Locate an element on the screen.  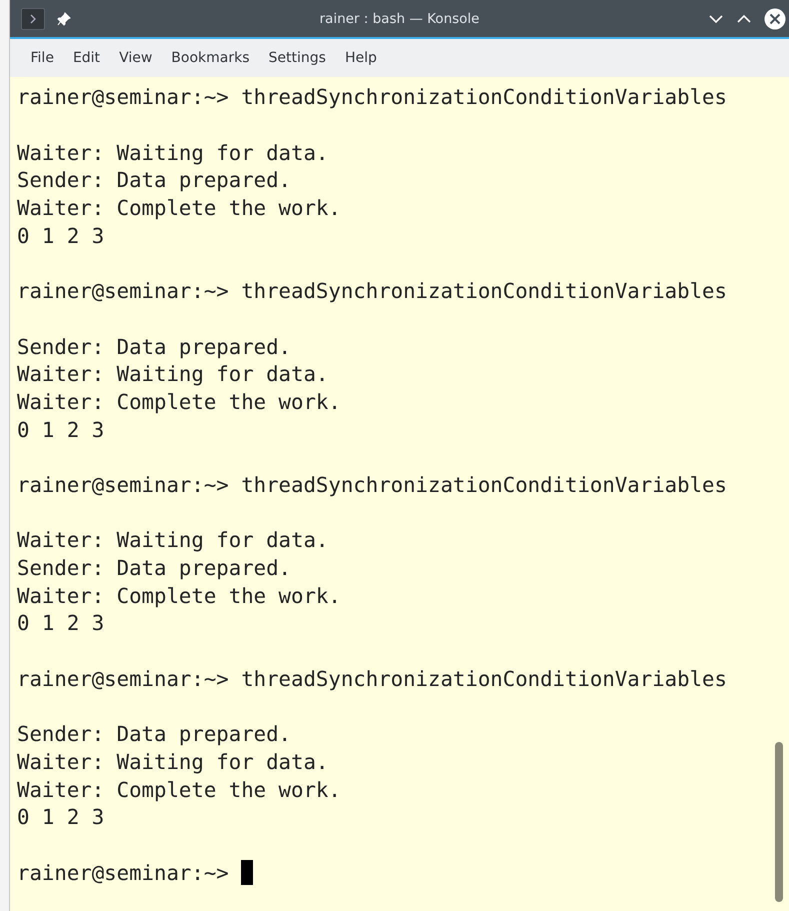
prompt-text: rainer@seminar:~> is located at coordinates (123, 872).